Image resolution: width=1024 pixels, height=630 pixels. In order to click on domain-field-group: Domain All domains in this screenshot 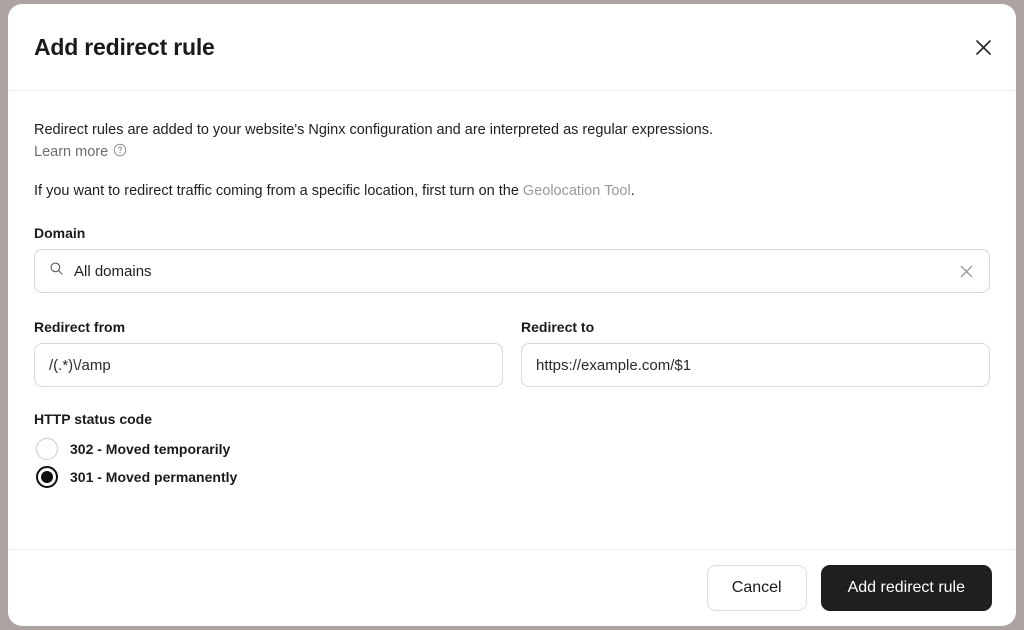, I will do `click(512, 259)`.